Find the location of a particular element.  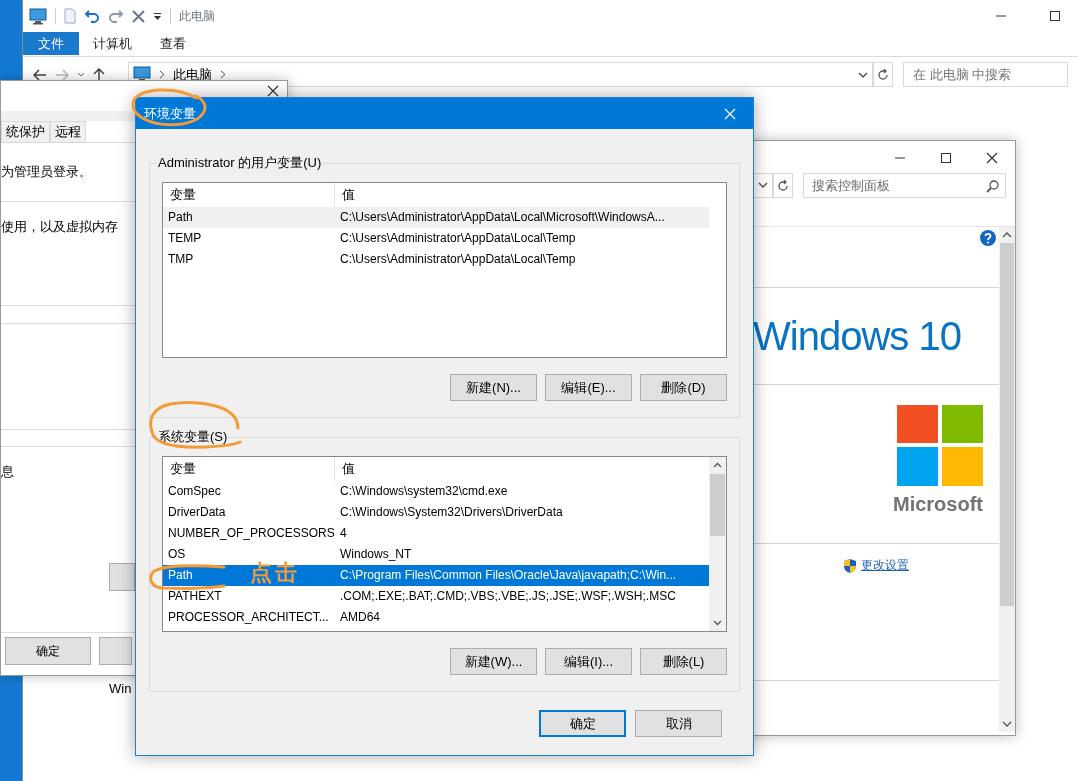

edition-text: Windows 10 is located at coordinates (857, 336).